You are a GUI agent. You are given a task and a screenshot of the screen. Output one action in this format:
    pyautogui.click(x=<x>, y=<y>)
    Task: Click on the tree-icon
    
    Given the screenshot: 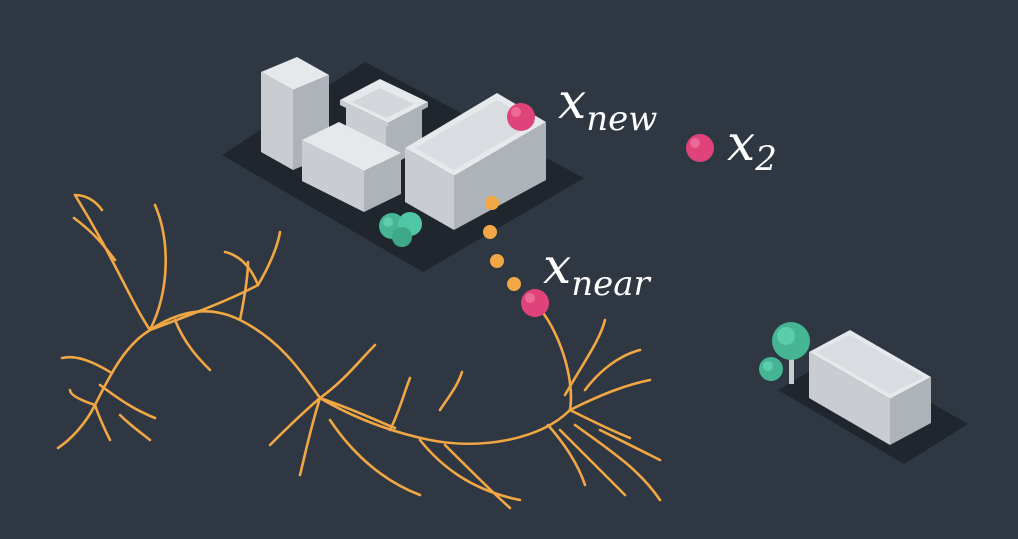 What is the action you would take?
    pyautogui.click(x=784, y=353)
    